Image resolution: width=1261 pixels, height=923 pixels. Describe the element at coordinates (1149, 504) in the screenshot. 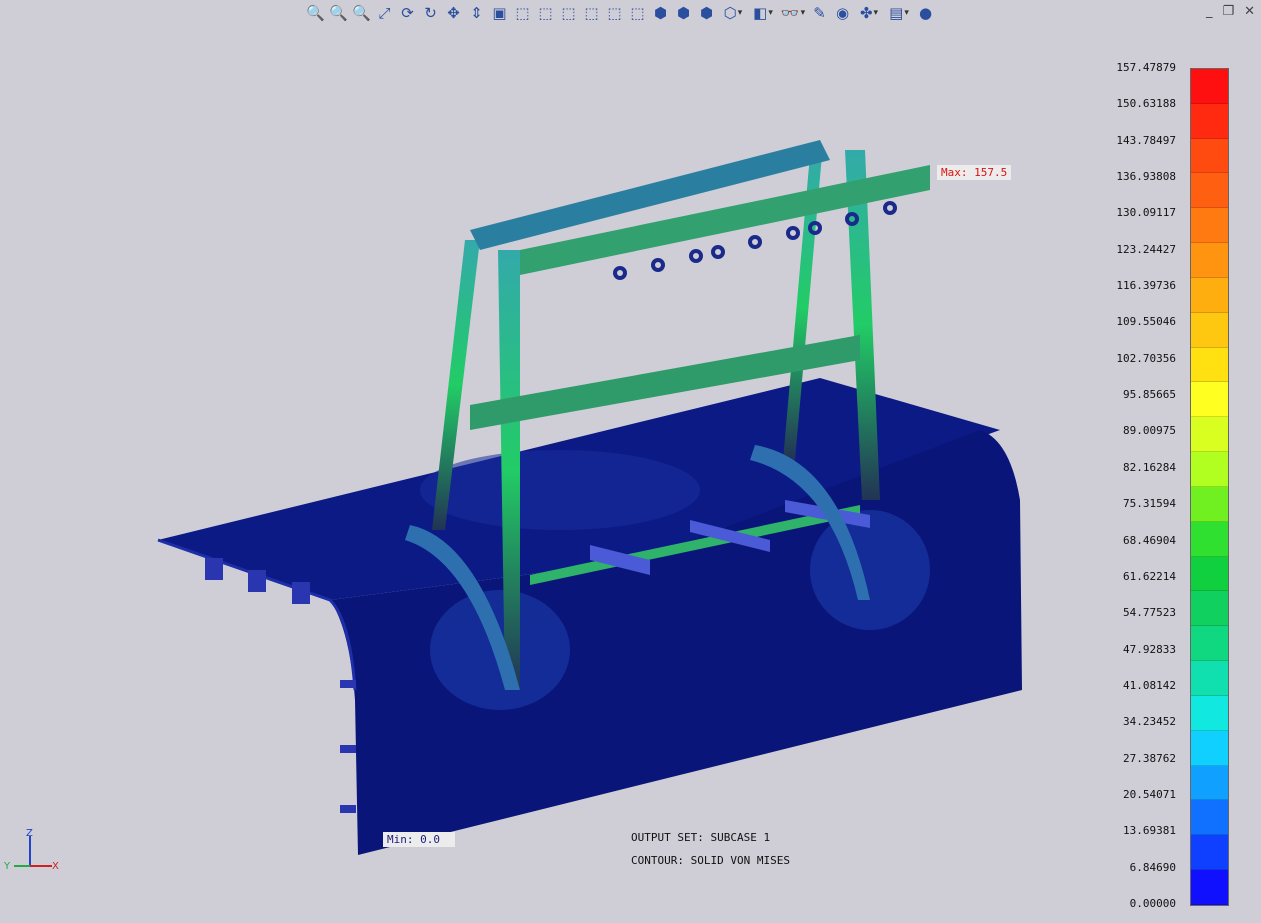

I see `legend-value: 75.31594` at that location.